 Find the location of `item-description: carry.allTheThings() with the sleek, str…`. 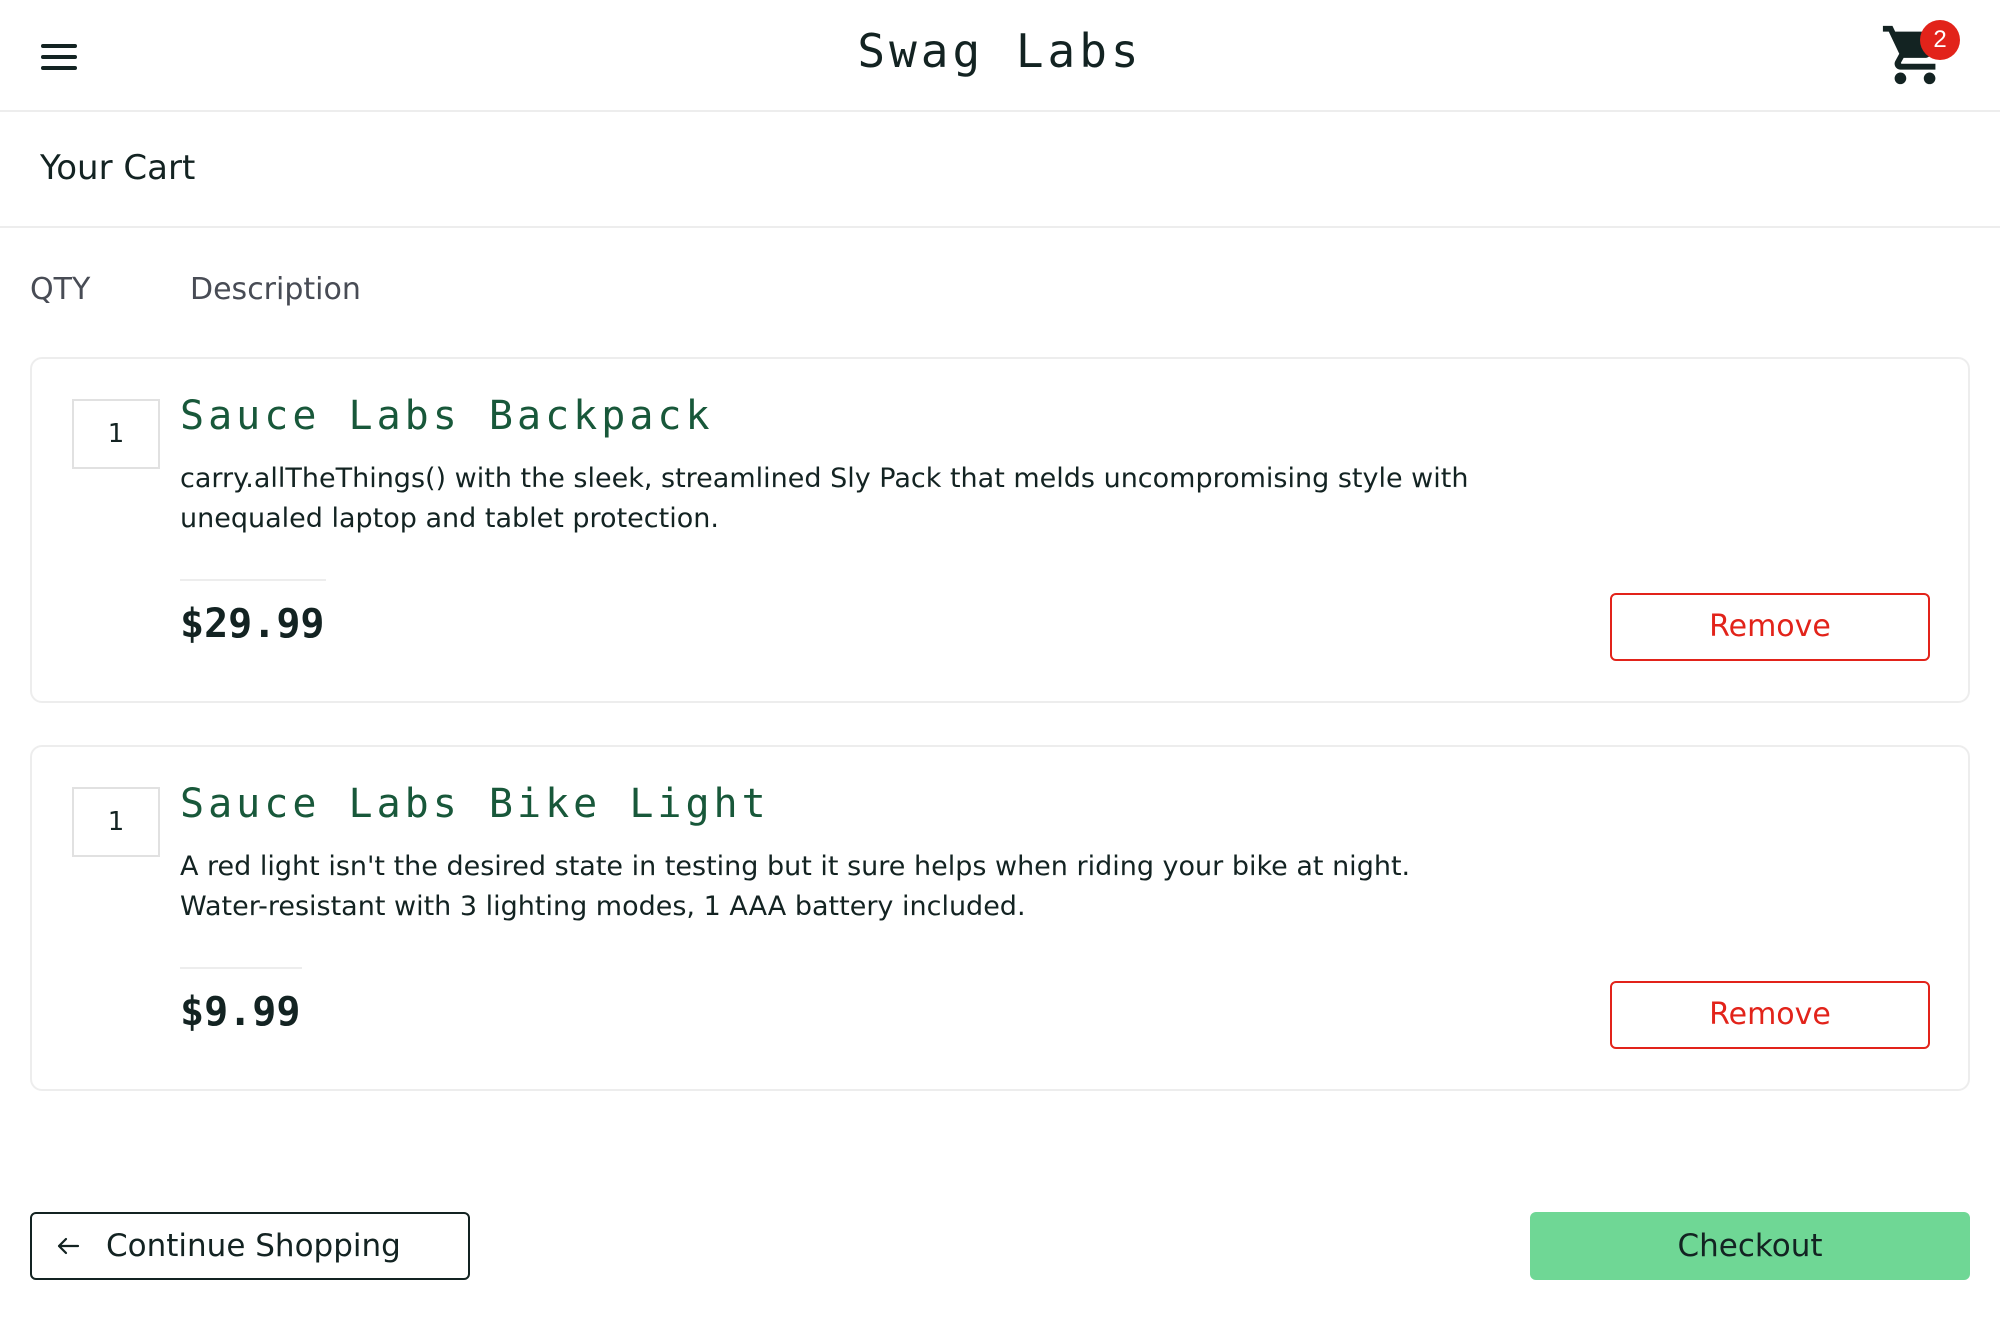

item-description: carry.allTheThings() with the sleek, str… is located at coordinates (824, 498).